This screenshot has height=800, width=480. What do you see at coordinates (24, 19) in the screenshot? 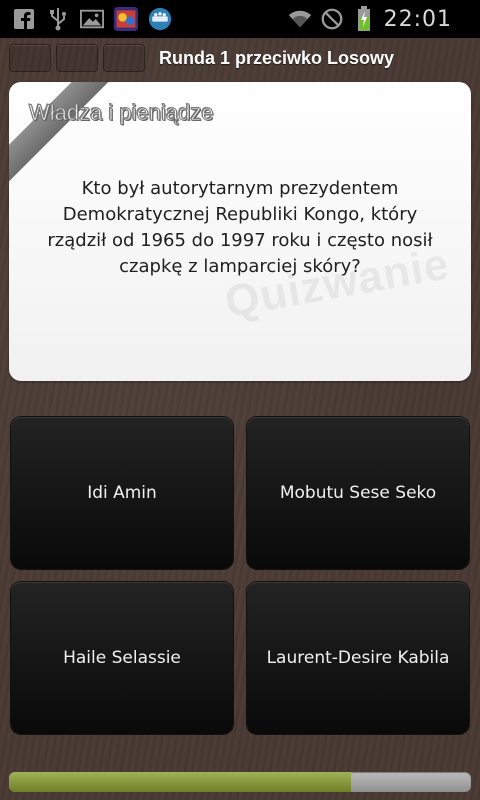
I see `facebook-icon` at bounding box center [24, 19].